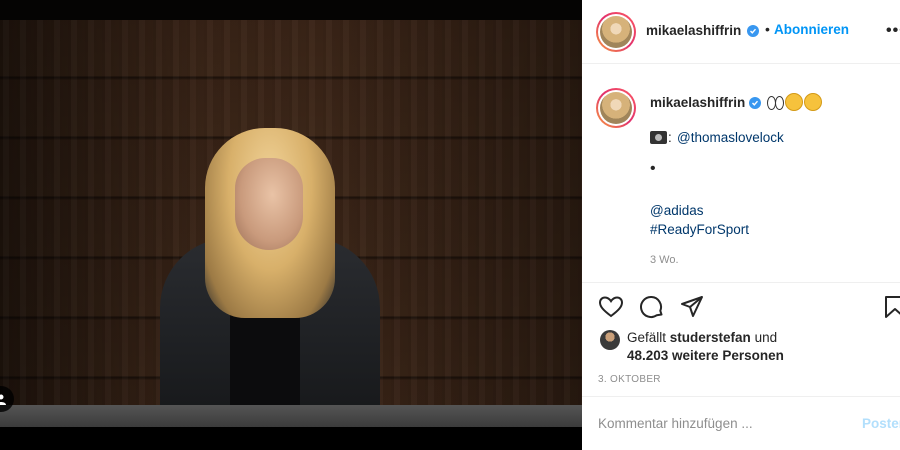 This screenshot has height=450, width=900. What do you see at coordinates (723, 423) in the screenshot?
I see `comment-input` at bounding box center [723, 423].